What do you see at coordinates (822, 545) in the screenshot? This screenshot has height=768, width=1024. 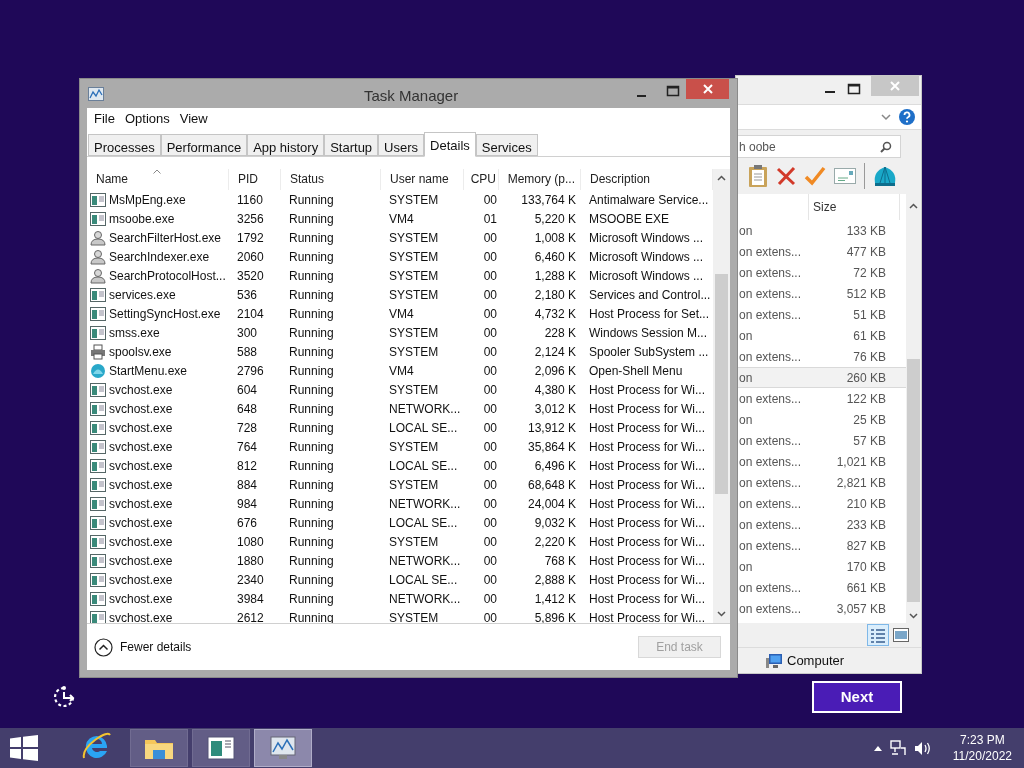 I see `file-row: on extens... 827 KB` at bounding box center [822, 545].